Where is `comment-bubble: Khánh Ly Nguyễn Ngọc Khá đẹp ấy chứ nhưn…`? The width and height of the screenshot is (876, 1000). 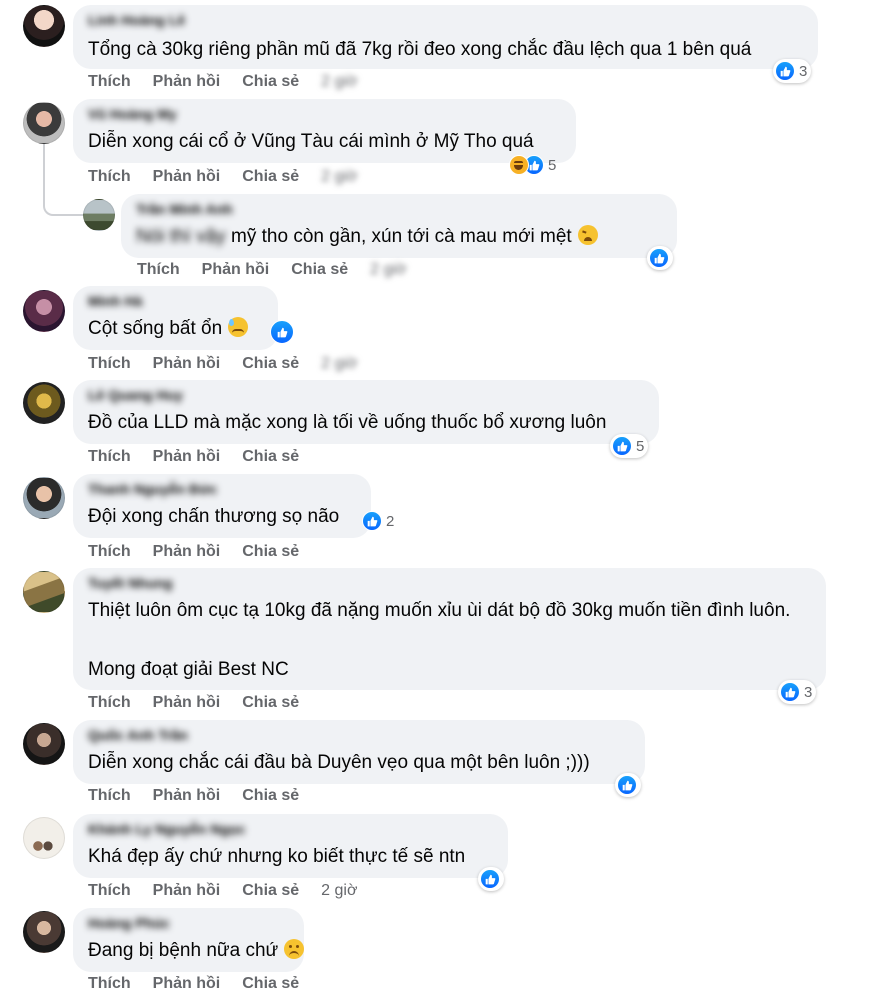
comment-bubble: Khánh Ly Nguyễn Ngọc Khá đẹp ấy chứ nhưn… is located at coordinates (290, 846).